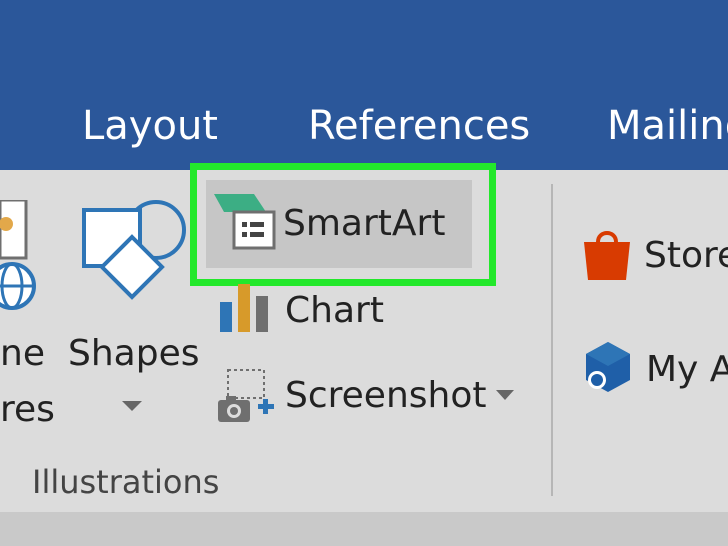 The width and height of the screenshot is (728, 546). What do you see at coordinates (667, 126) in the screenshot?
I see `tab-mailings: Mailing` at bounding box center [667, 126].